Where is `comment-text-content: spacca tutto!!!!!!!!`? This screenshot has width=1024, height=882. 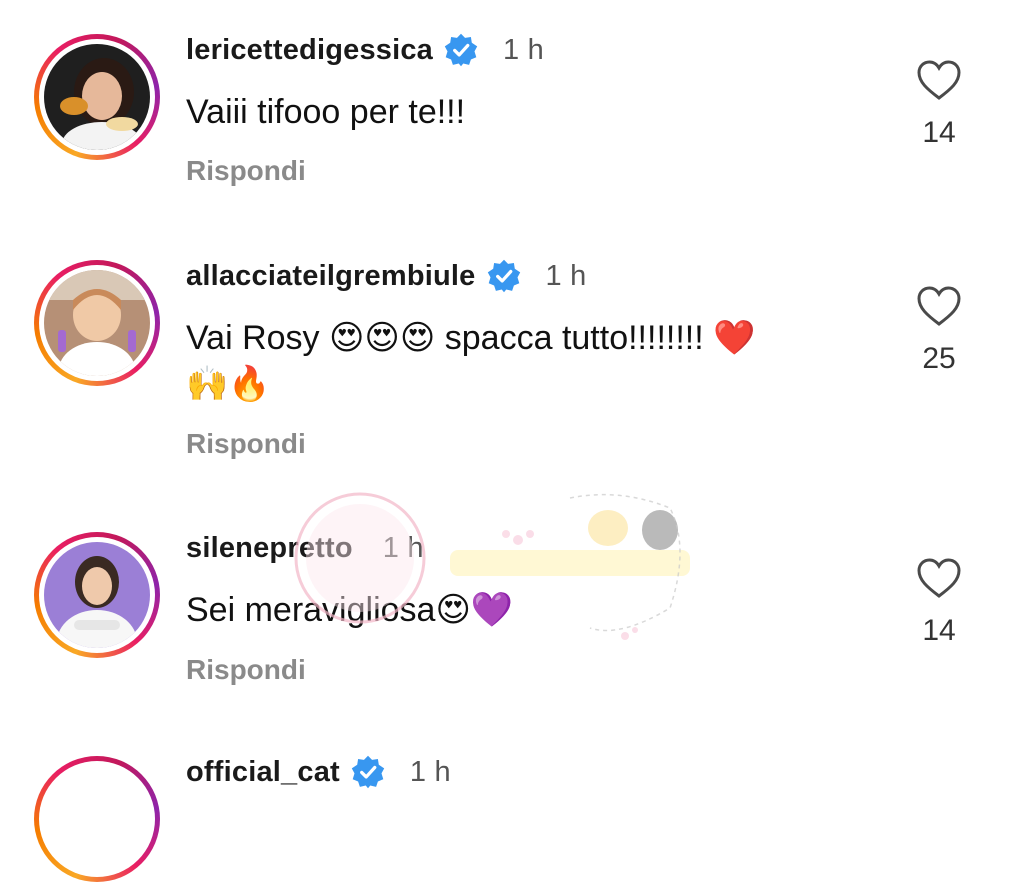 comment-text-content: spacca tutto!!!!!!!! is located at coordinates (574, 338).